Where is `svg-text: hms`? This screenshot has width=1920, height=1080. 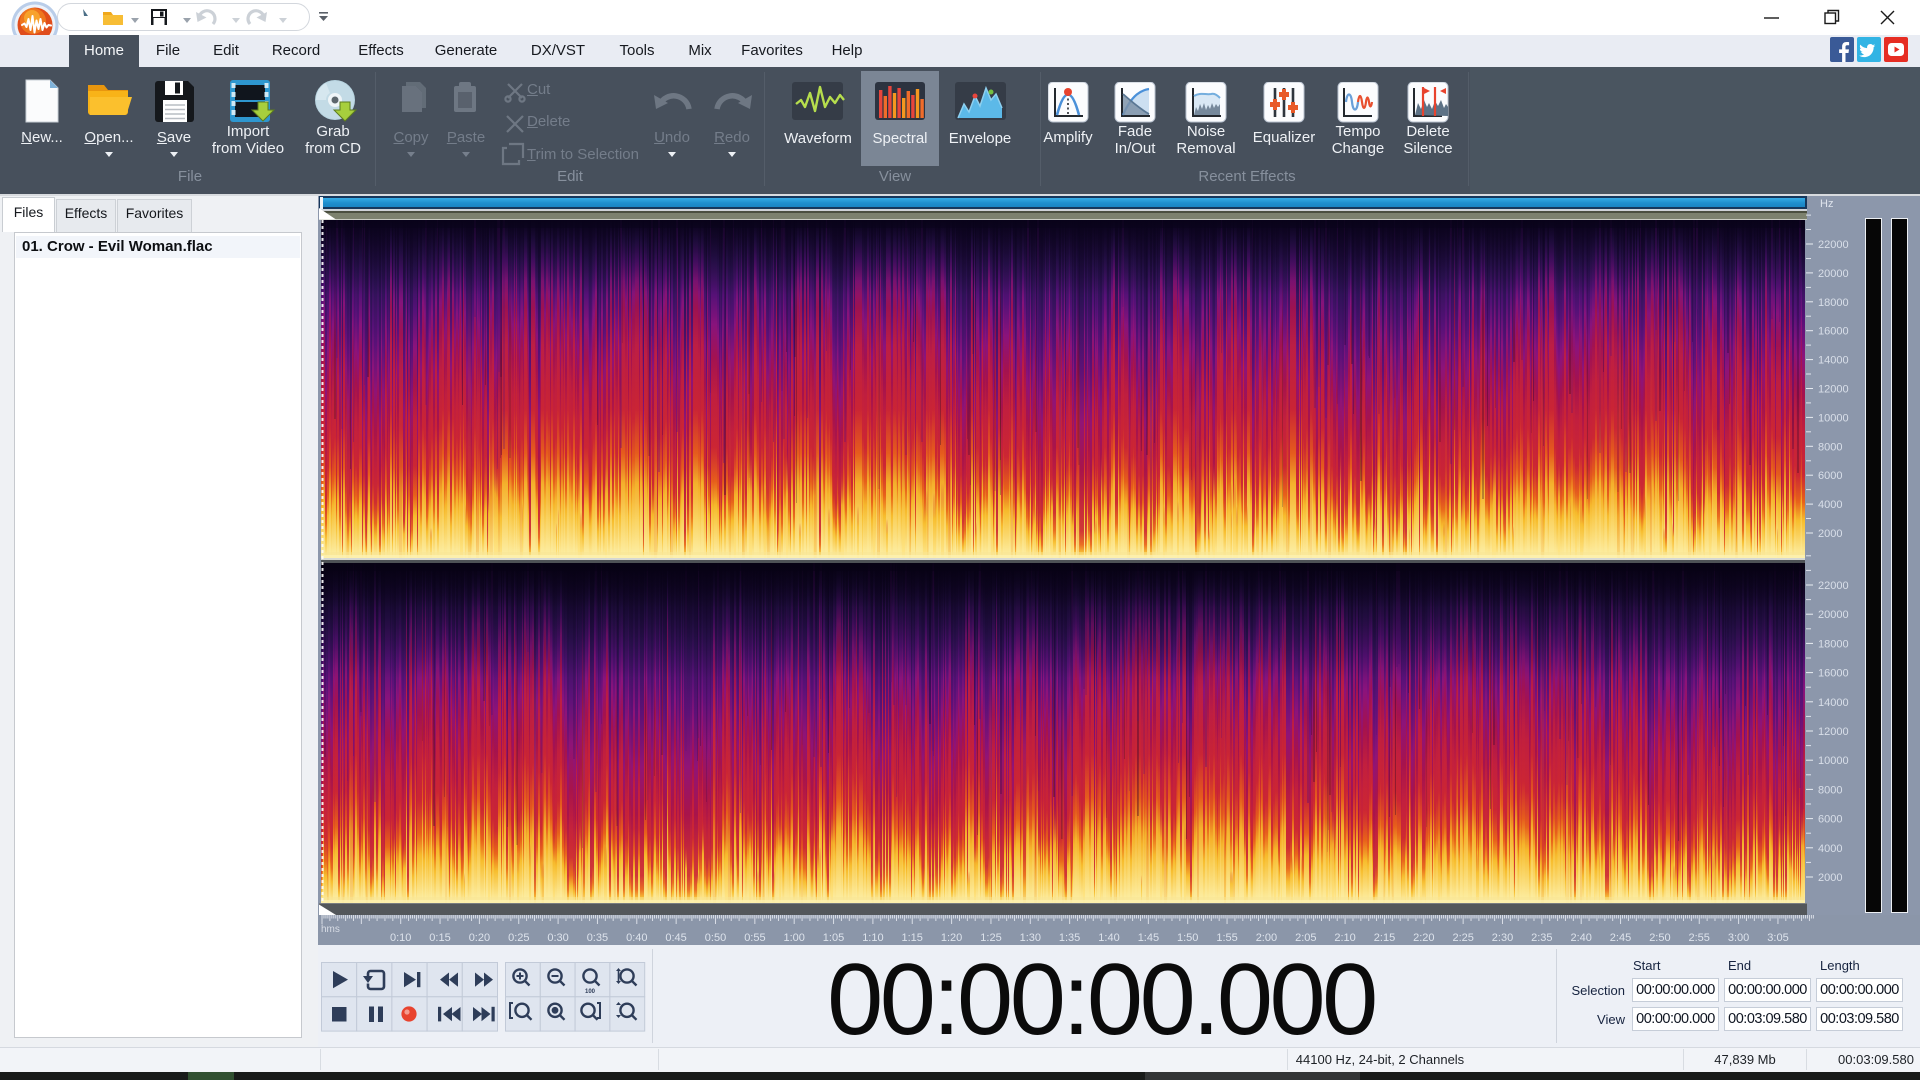
svg-text: hms is located at coordinates (330, 929).